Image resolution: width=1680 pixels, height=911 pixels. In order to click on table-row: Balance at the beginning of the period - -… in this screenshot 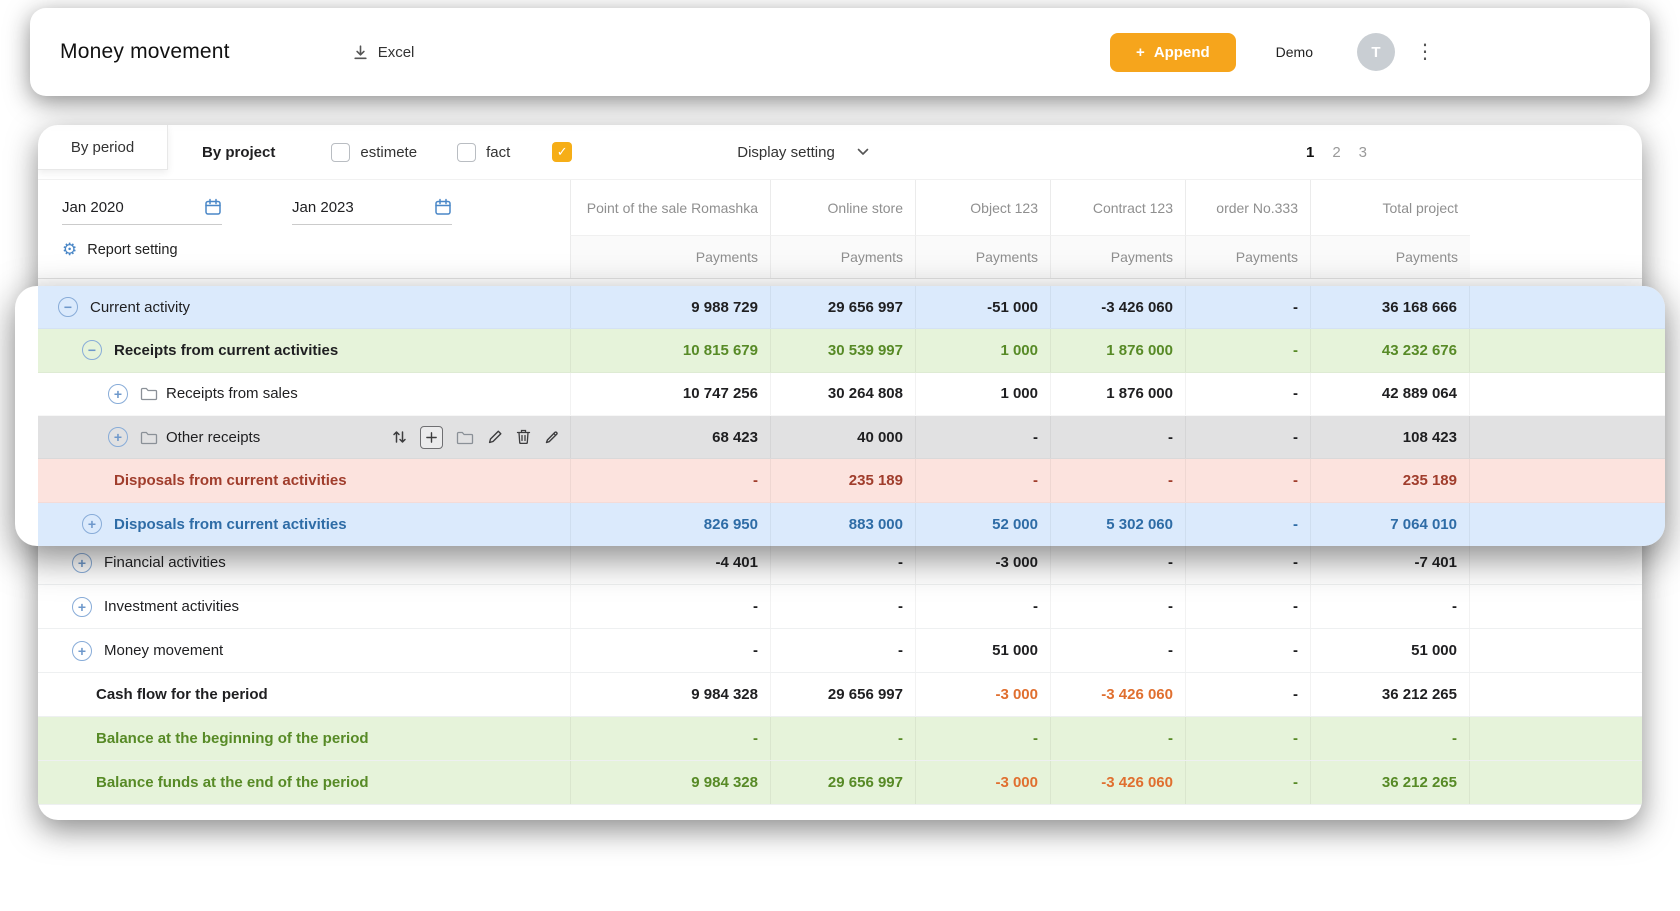, I will do `click(840, 739)`.